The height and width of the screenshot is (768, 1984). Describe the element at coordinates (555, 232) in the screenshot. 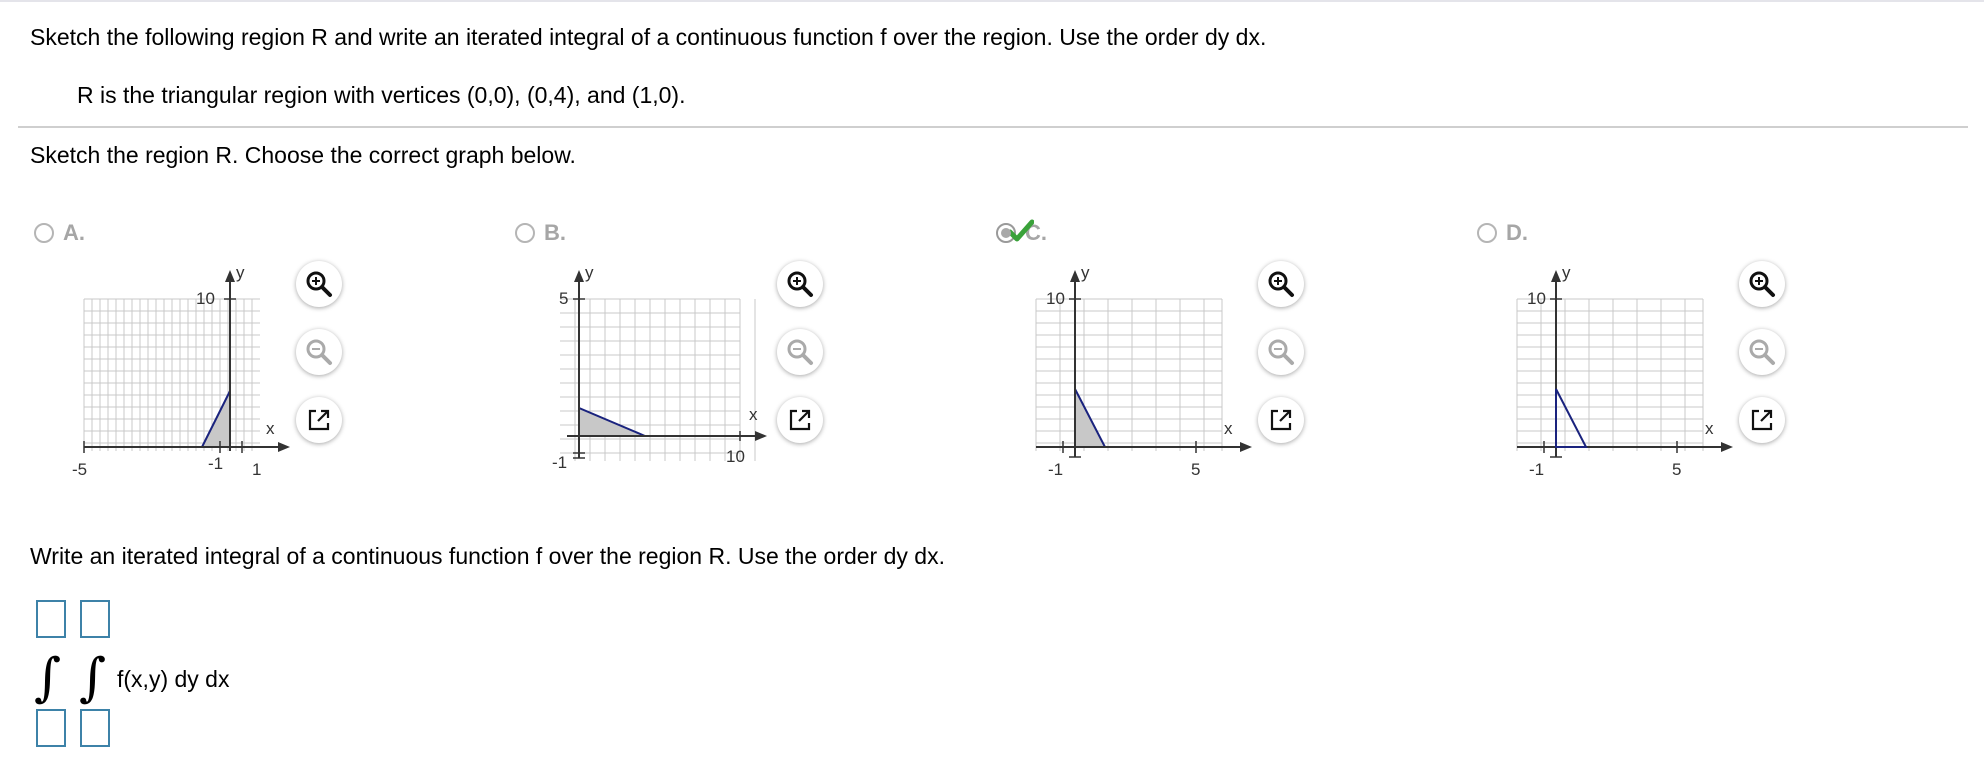

I see `choice-b-letter: B.` at that location.